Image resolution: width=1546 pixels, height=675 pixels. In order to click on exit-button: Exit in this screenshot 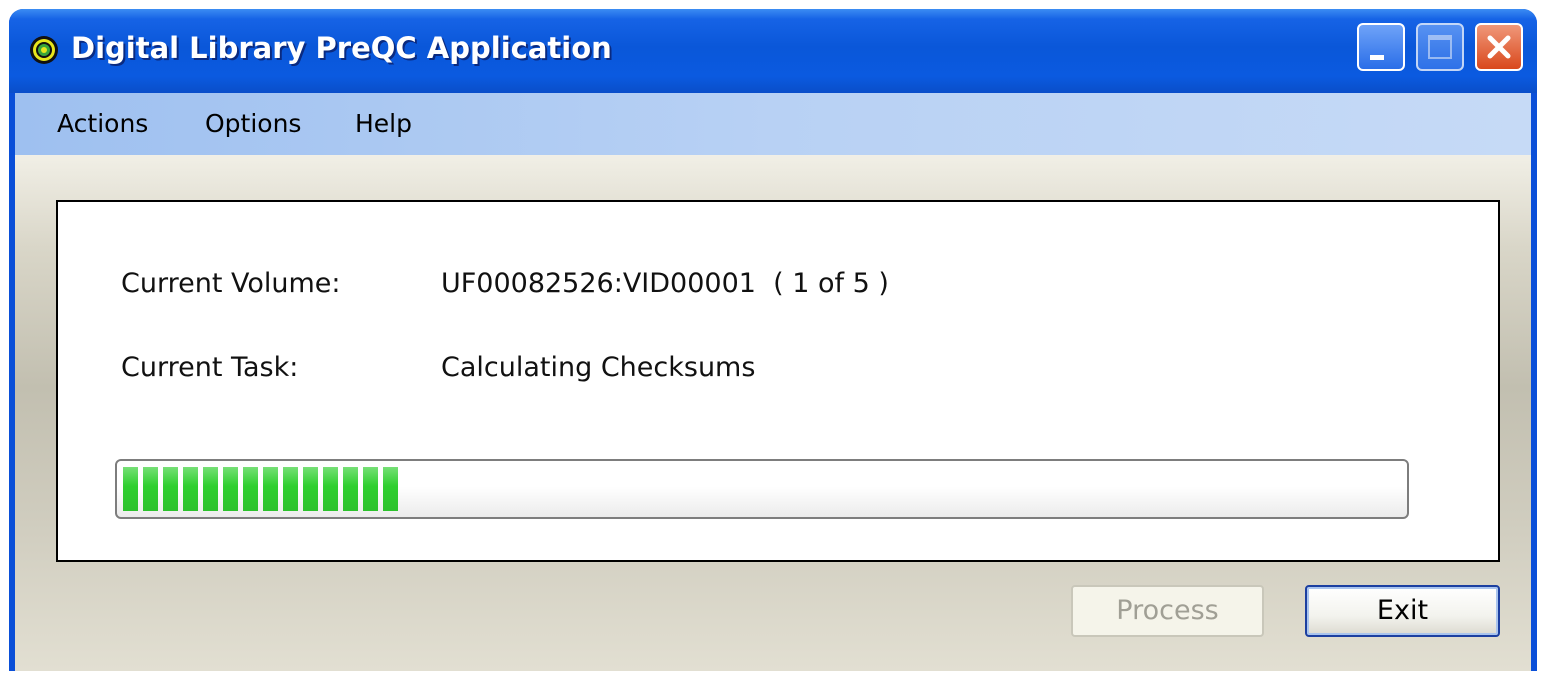, I will do `click(1402, 611)`.